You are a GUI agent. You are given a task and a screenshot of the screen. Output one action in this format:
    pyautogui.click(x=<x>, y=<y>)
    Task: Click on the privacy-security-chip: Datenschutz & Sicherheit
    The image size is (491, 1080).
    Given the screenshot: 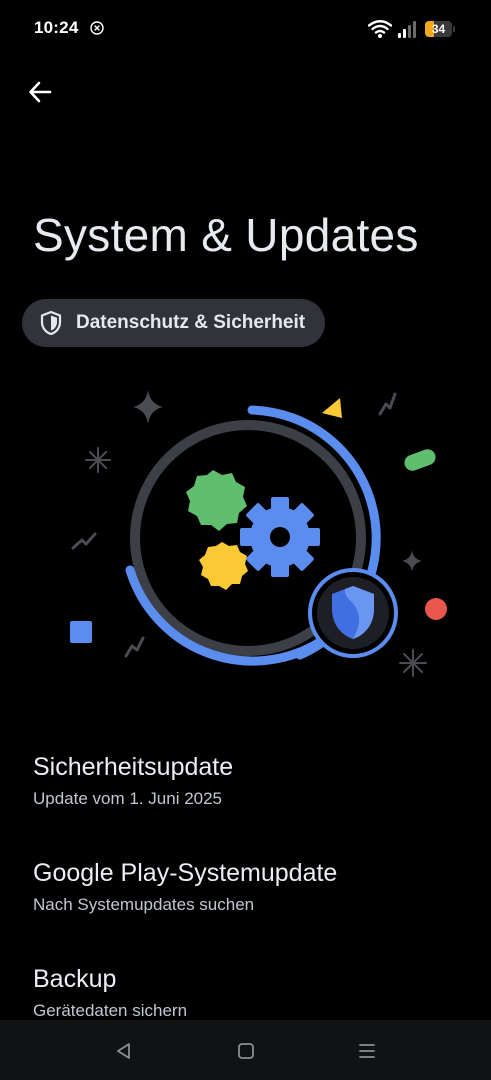 What is the action you would take?
    pyautogui.click(x=174, y=323)
    